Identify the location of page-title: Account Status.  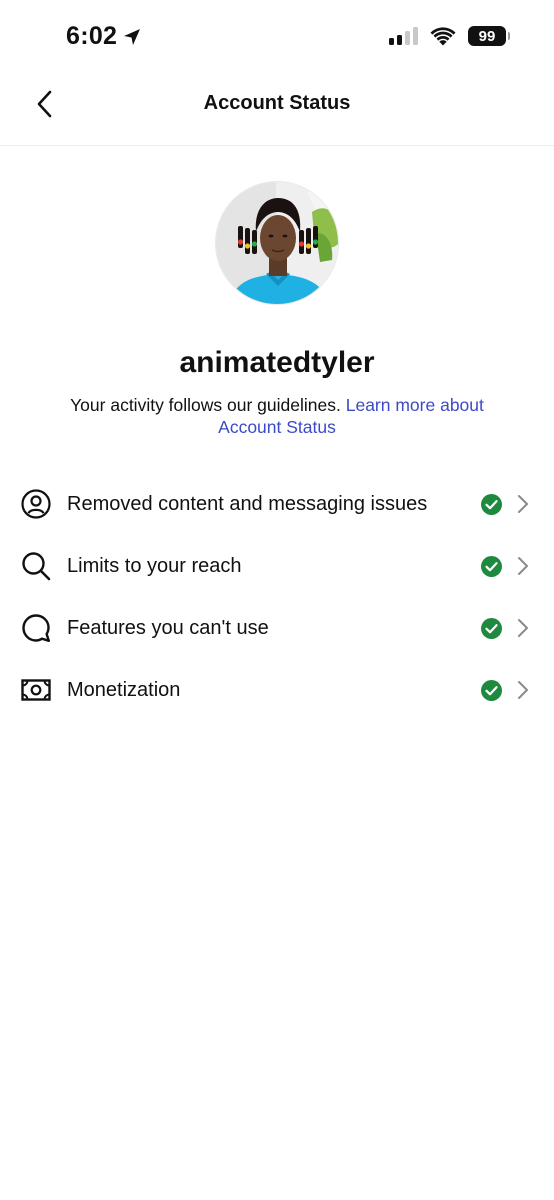
(277, 103).